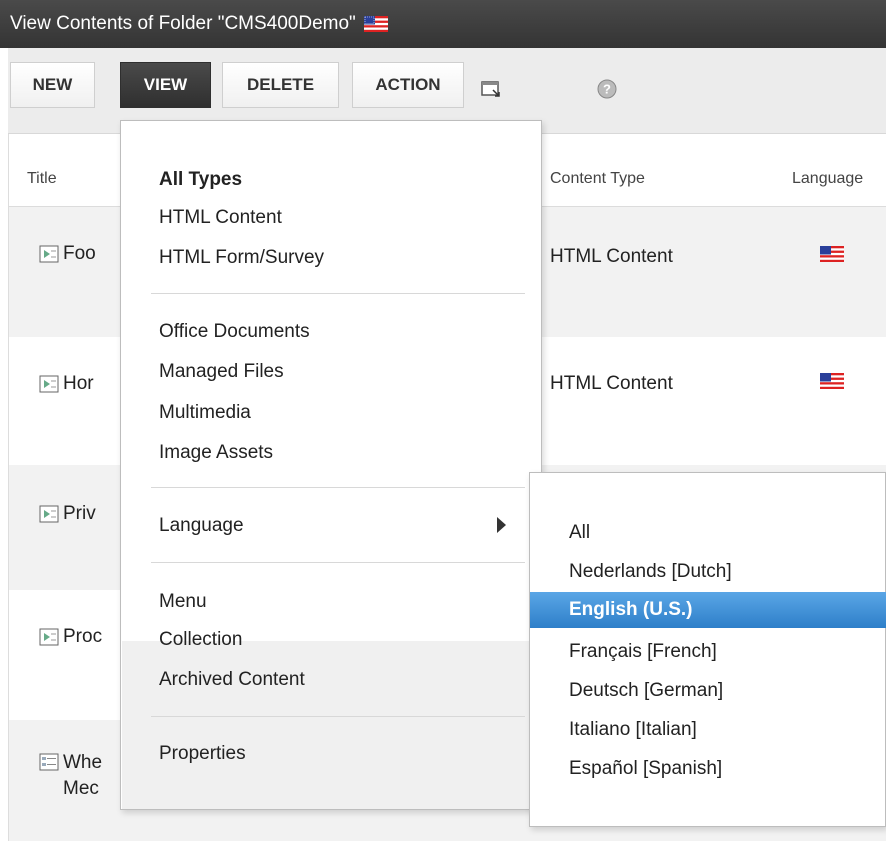 The image size is (886, 841). I want to click on menu-item-archived-content: Archived Content, so click(232, 680).